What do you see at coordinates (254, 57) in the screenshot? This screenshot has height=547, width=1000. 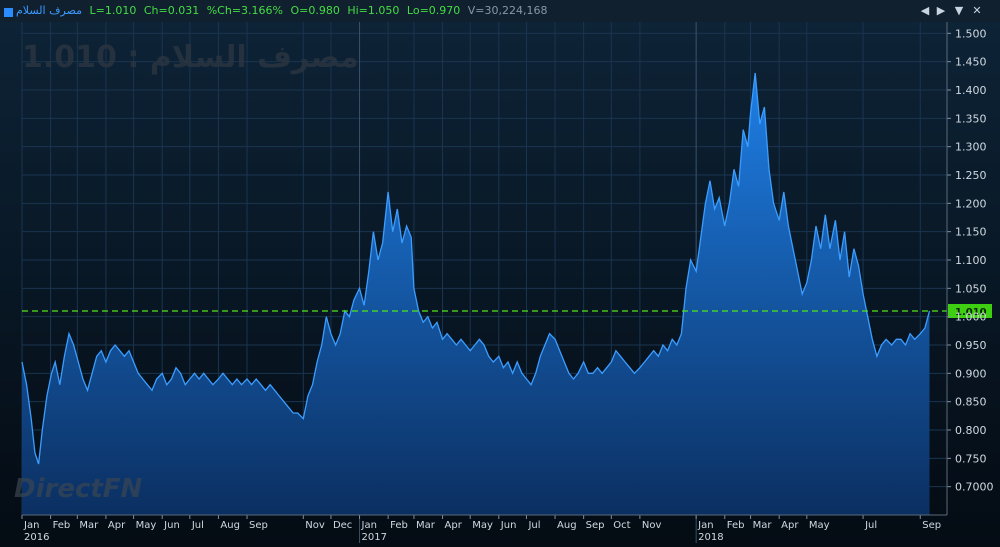 I see `watermark-label: مصرف السلام` at bounding box center [254, 57].